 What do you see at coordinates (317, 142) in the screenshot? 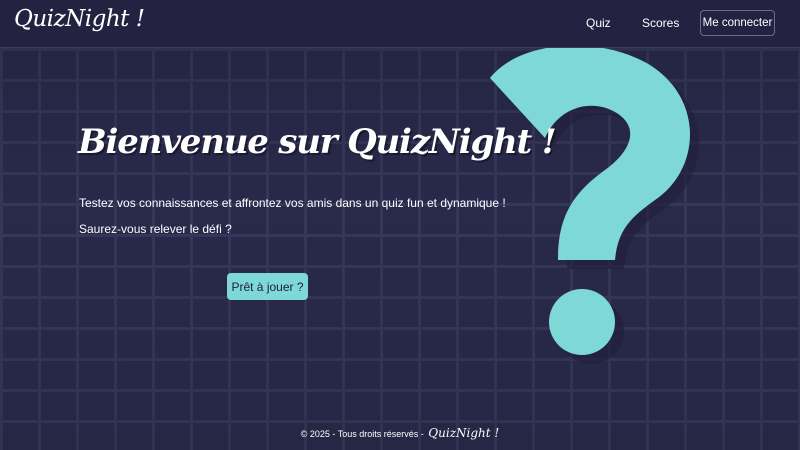
I see `hero-title: Bienvenue sur QuizNight !` at bounding box center [317, 142].